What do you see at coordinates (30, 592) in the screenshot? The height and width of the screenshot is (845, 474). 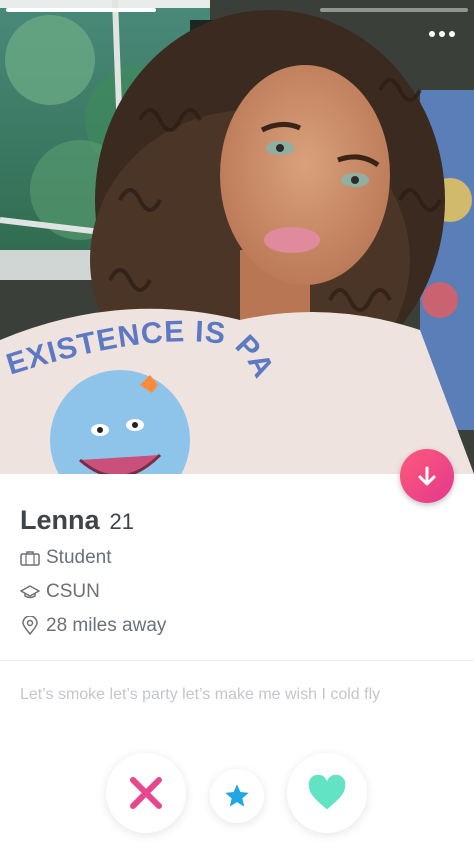 I see `graduation-cap-icon` at bounding box center [30, 592].